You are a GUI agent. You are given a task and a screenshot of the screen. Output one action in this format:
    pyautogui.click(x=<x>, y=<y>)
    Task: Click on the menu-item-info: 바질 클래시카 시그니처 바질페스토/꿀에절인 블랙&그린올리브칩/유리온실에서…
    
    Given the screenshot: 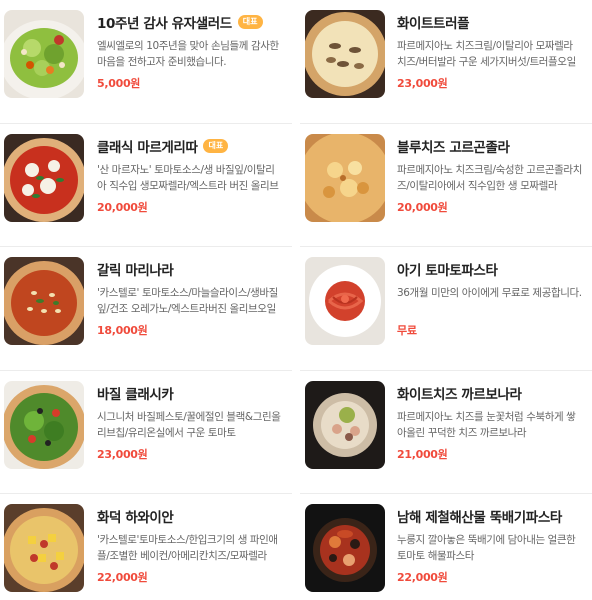 What is the action you would take?
    pyautogui.click(x=190, y=422)
    